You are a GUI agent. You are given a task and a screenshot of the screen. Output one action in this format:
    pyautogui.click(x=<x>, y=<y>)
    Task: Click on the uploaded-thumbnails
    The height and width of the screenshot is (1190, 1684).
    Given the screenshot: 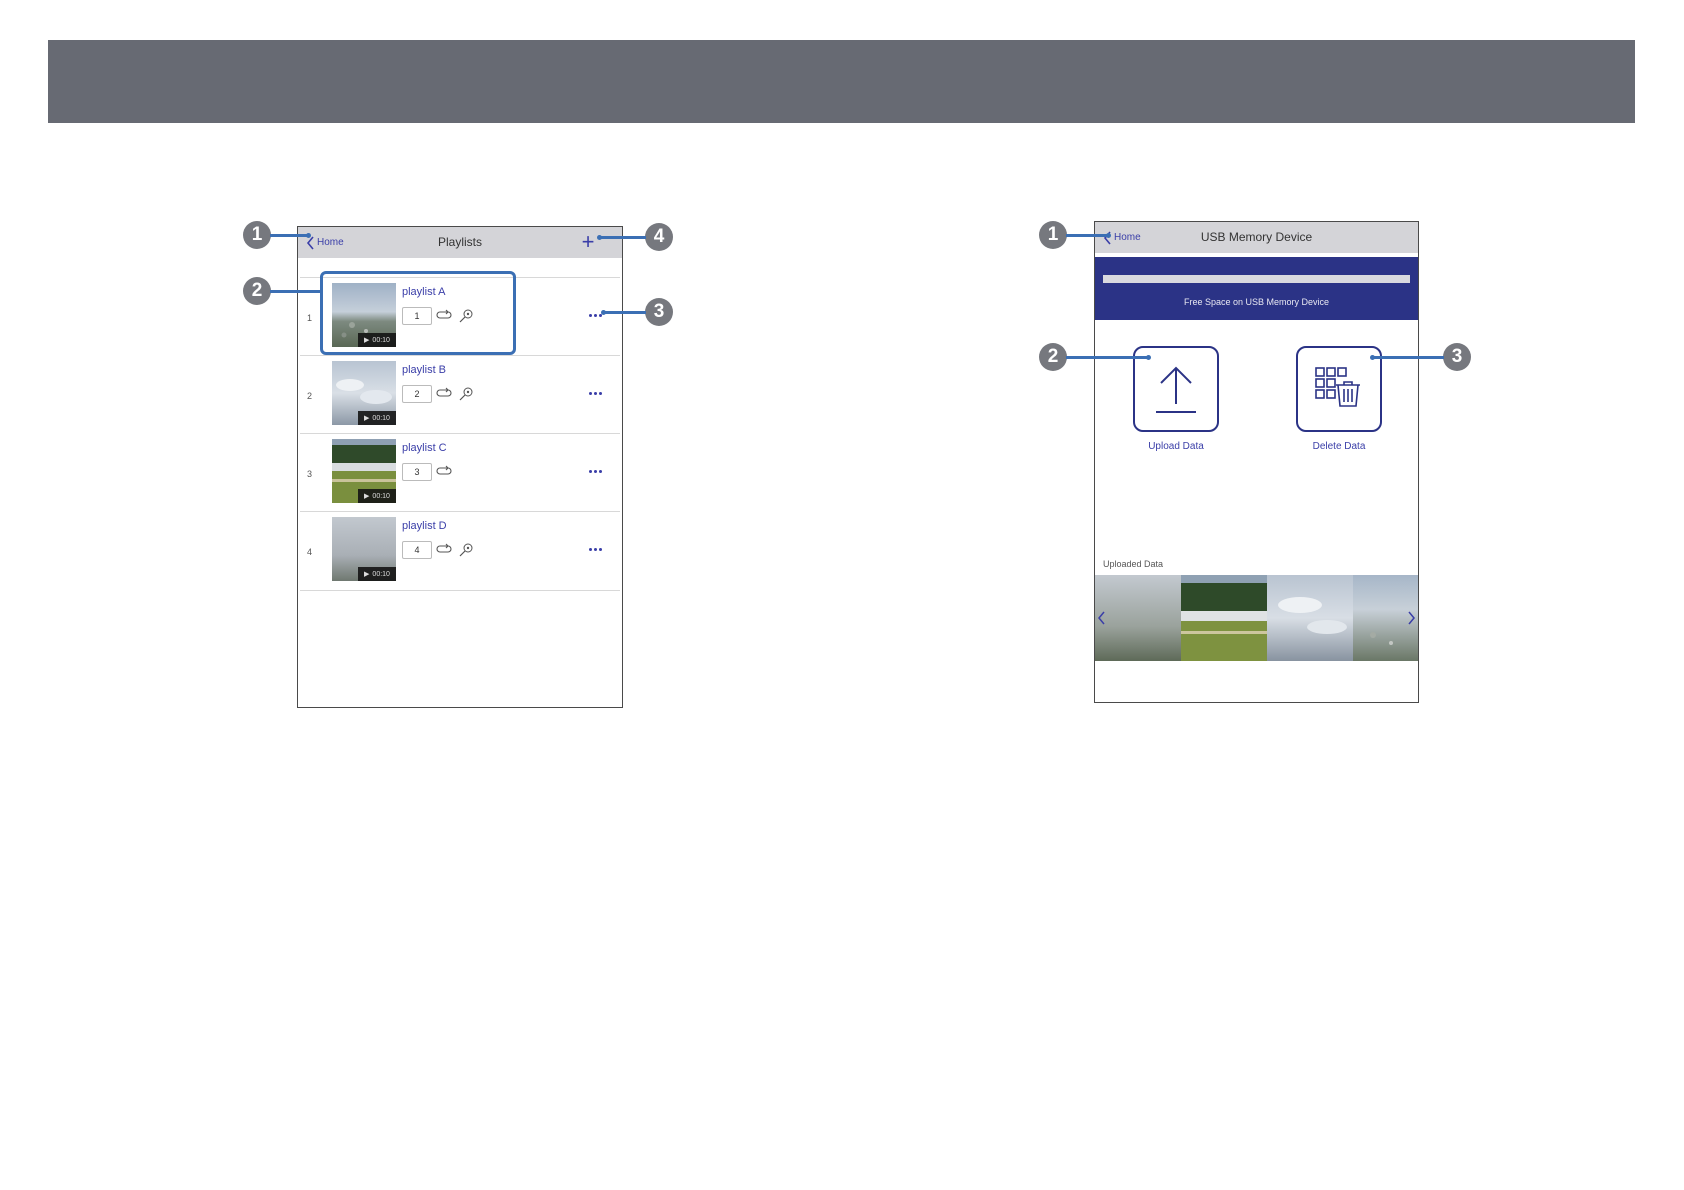 What is the action you would take?
    pyautogui.click(x=1256, y=618)
    